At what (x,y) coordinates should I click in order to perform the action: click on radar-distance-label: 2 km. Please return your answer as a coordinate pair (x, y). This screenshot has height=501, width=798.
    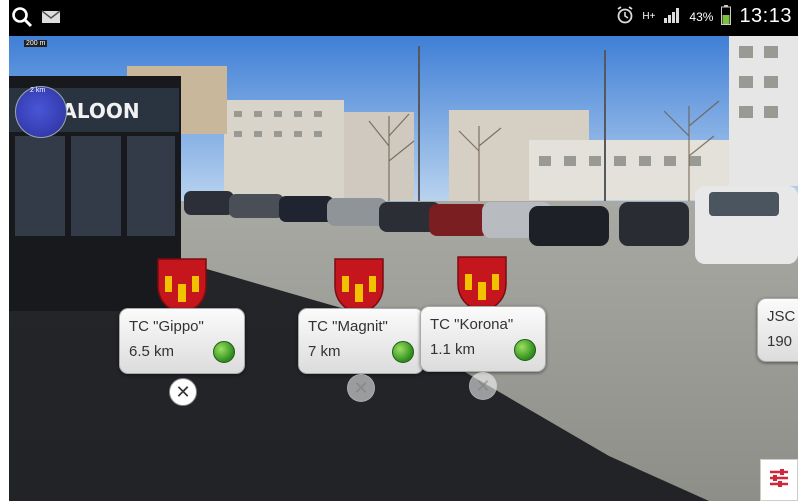
    Looking at the image, I should click on (38, 90).